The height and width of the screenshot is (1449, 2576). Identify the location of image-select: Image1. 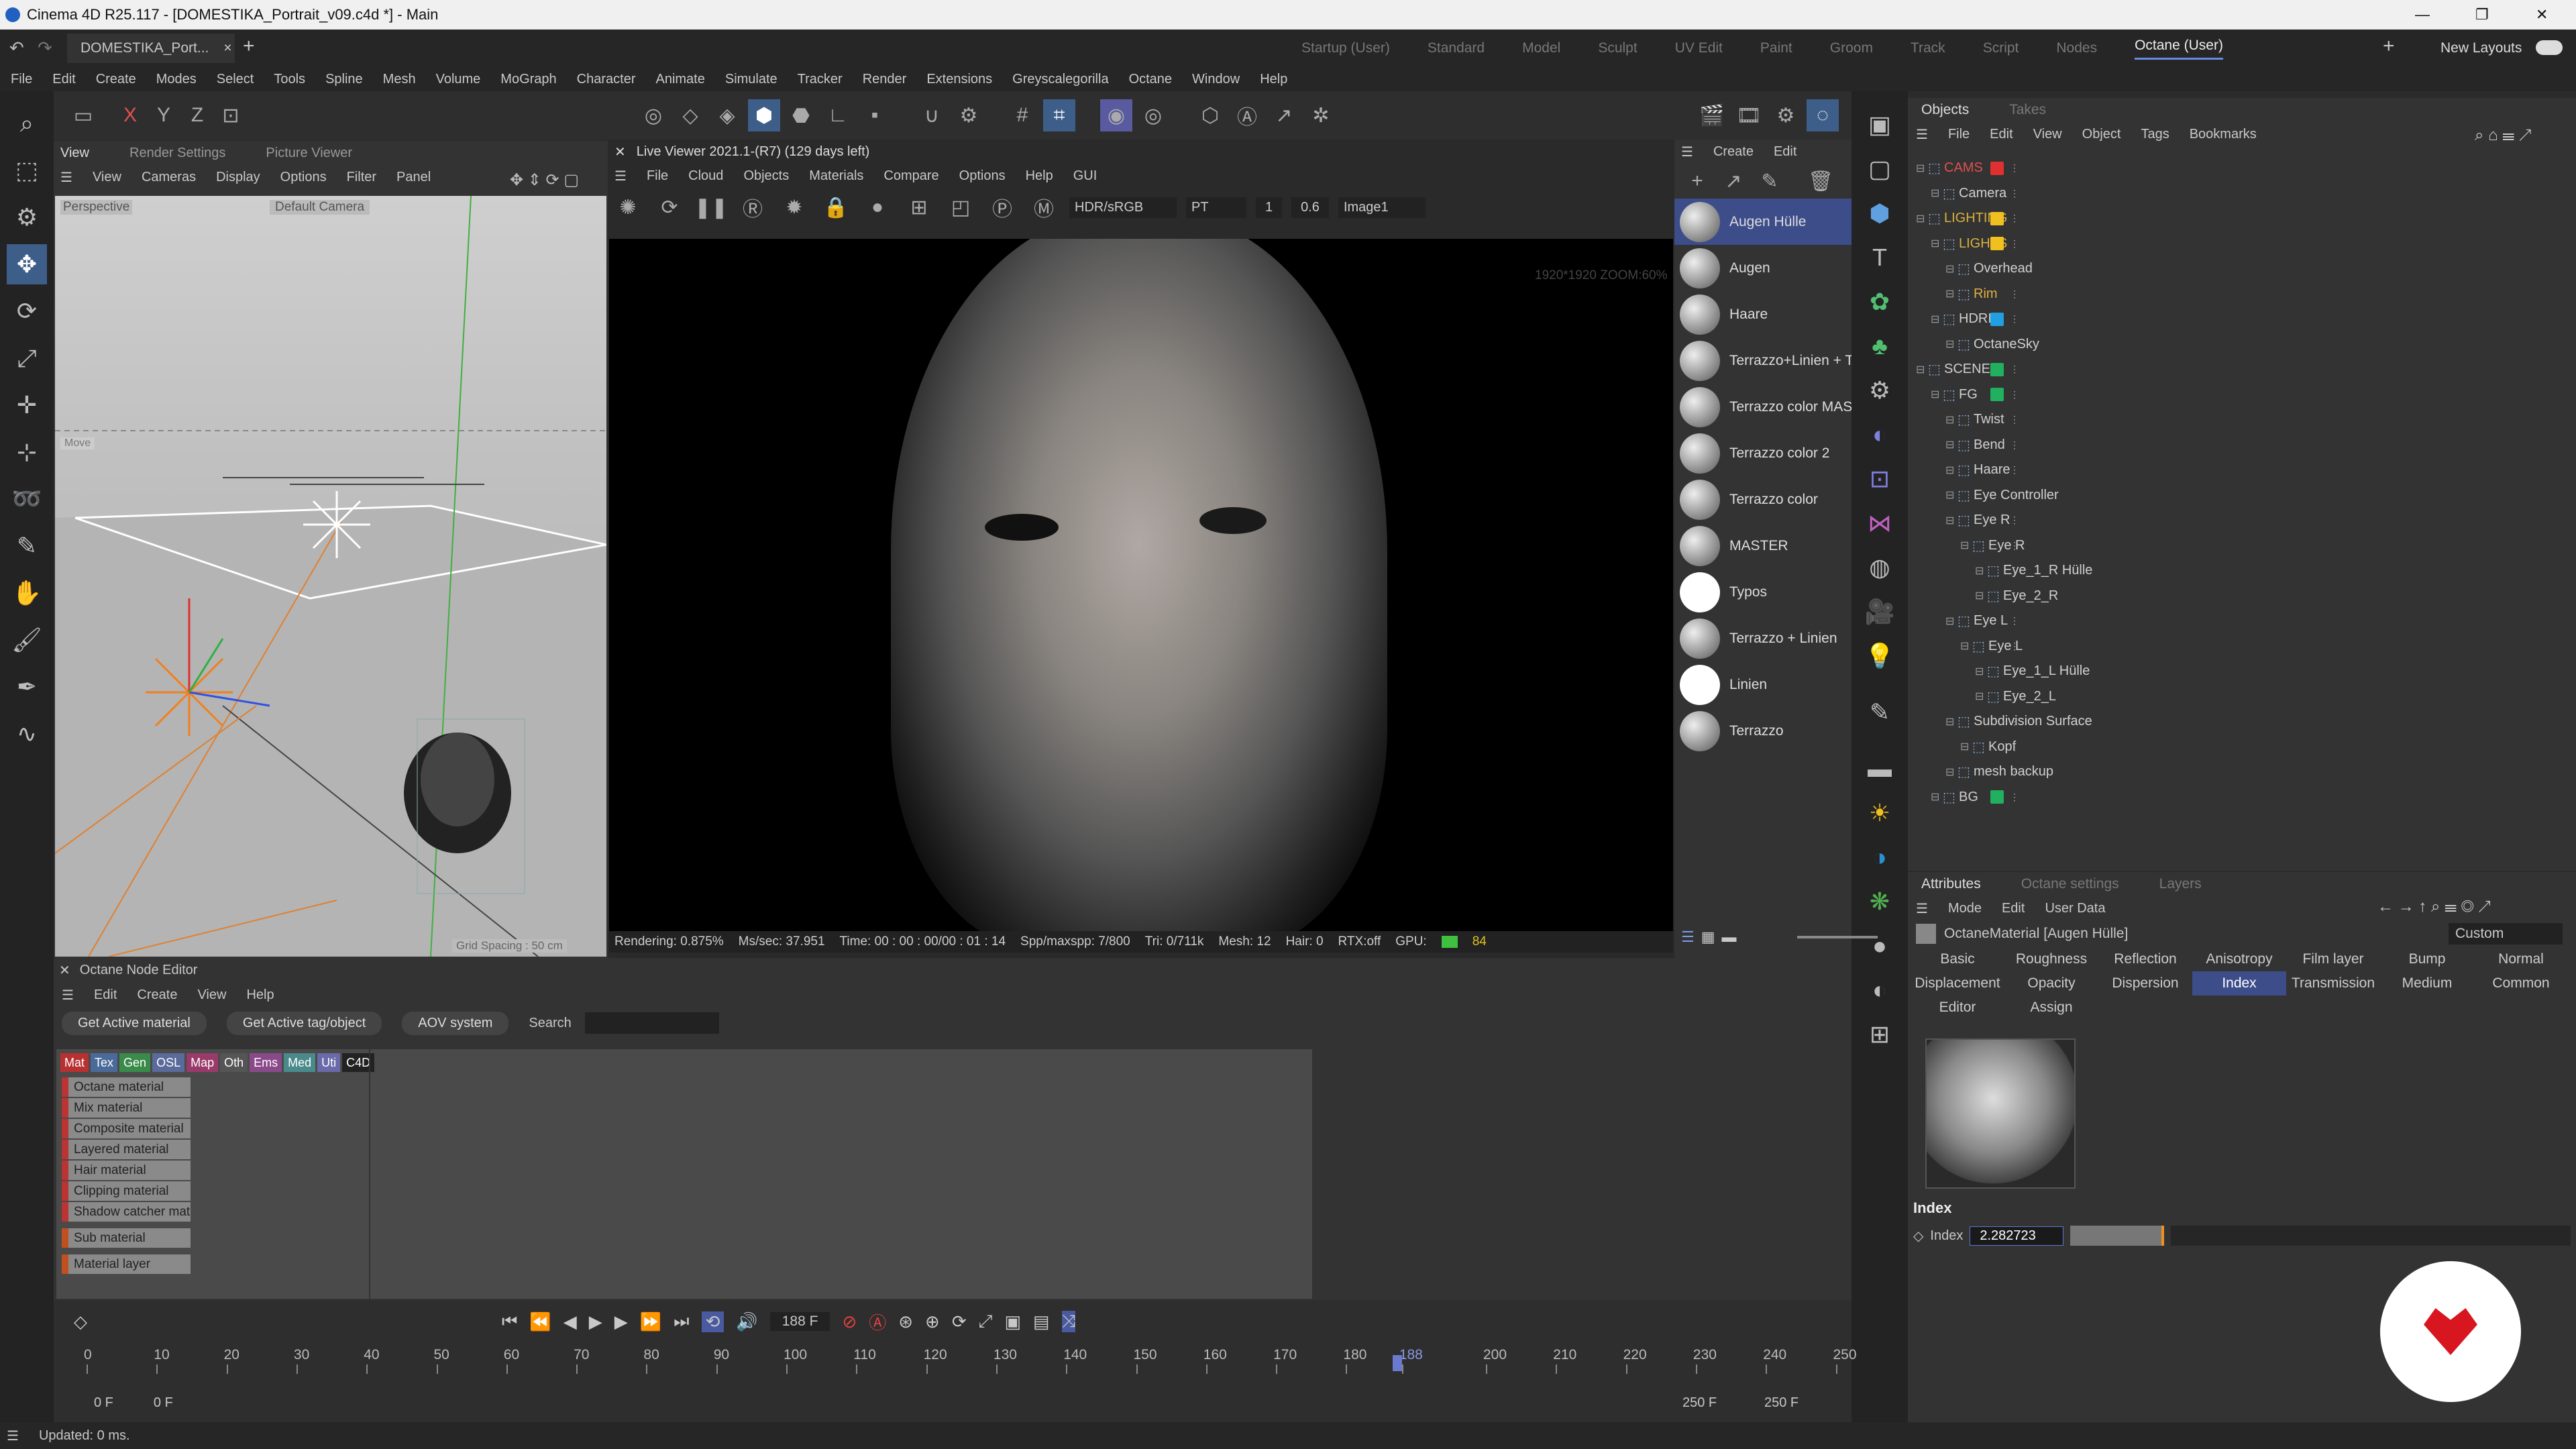
(1382, 207).